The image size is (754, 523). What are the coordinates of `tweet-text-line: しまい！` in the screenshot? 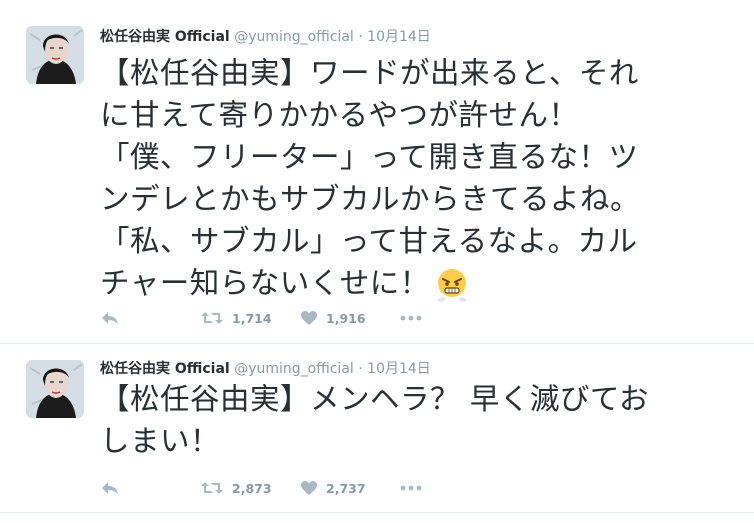 It's located at (160, 441).